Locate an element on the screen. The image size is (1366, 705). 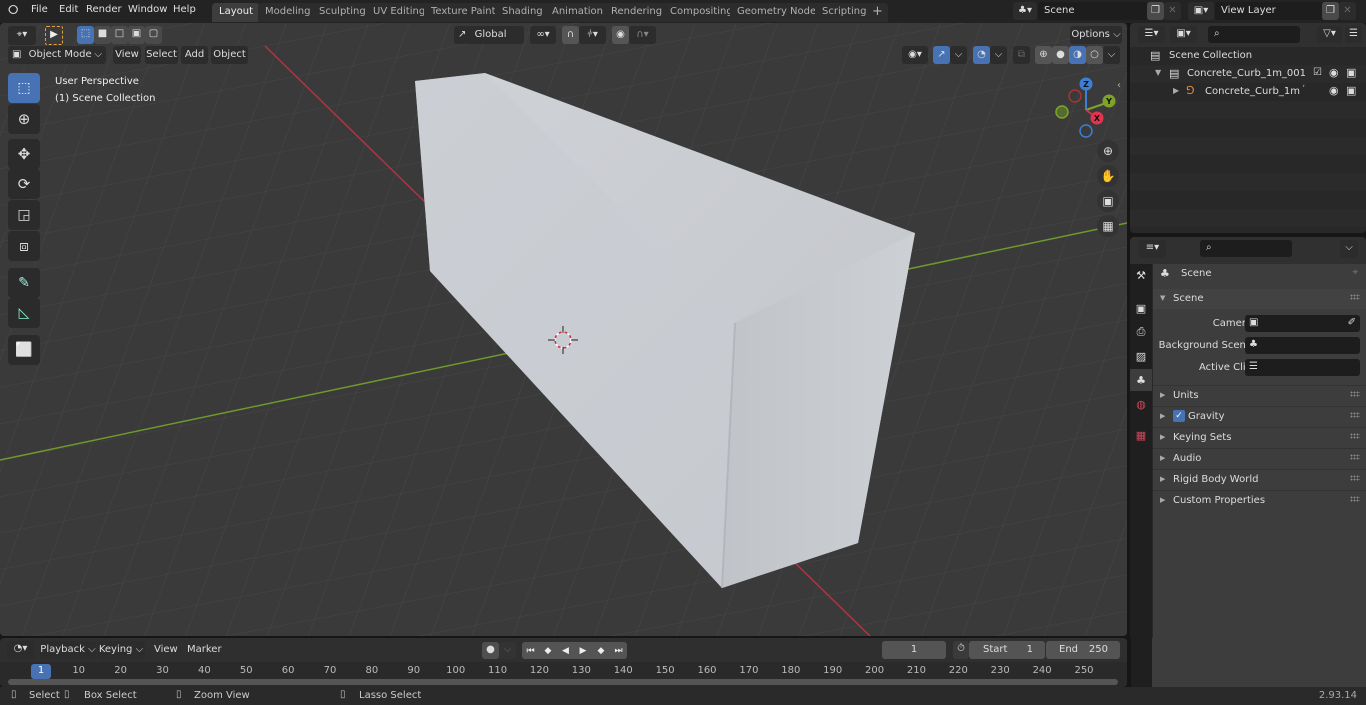
select-new-icon: ⬚ is located at coordinates (85, 35).